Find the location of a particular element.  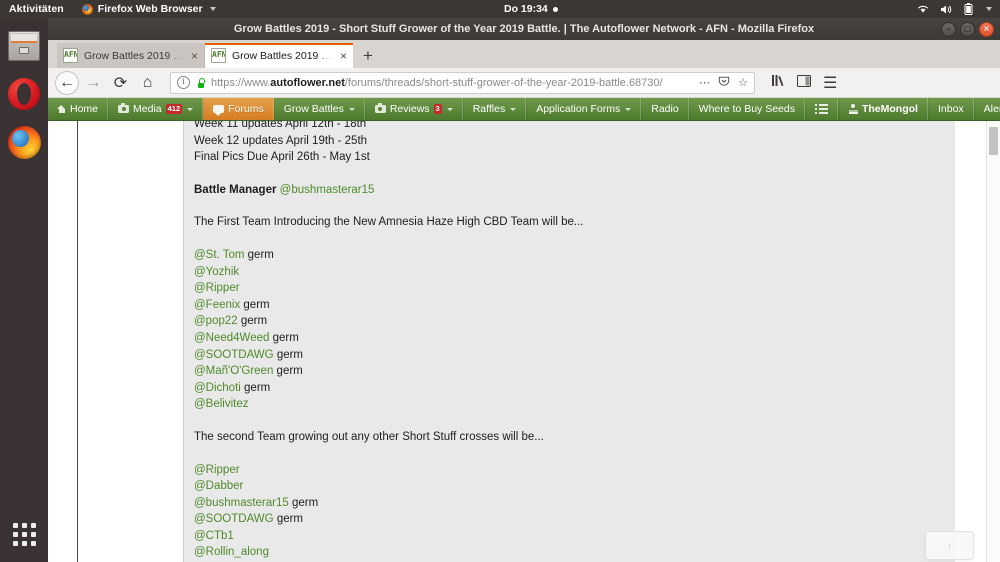

nav-item-inbox: Inbox is located at coordinates (950, 109).